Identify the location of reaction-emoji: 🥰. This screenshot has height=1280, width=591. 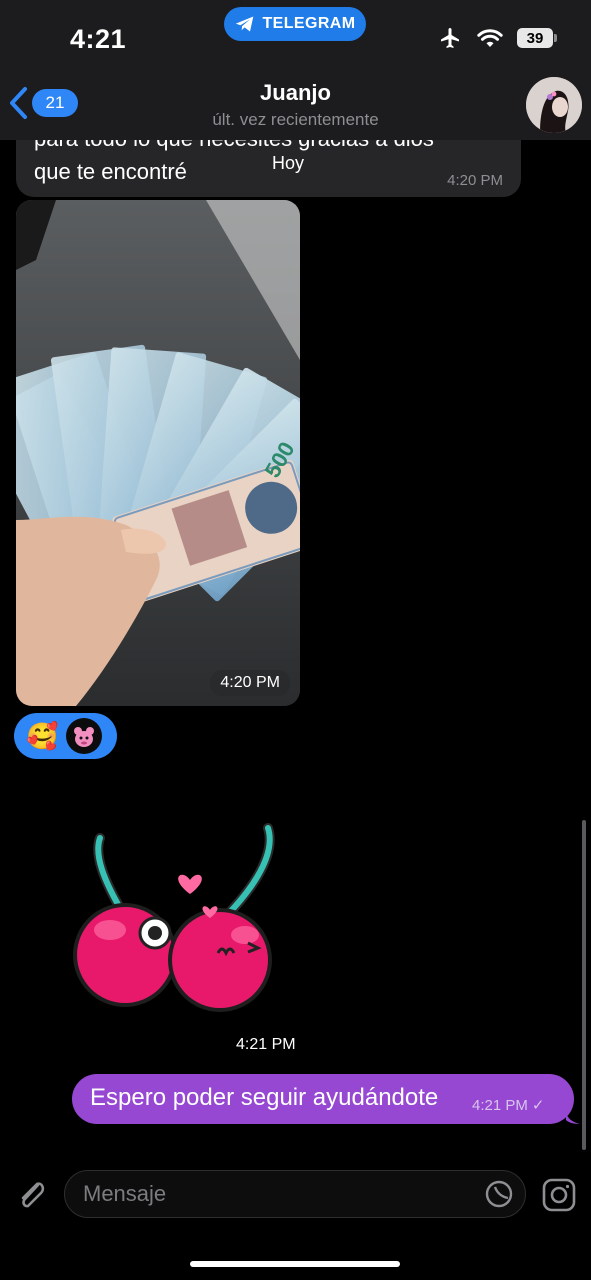
(42, 736).